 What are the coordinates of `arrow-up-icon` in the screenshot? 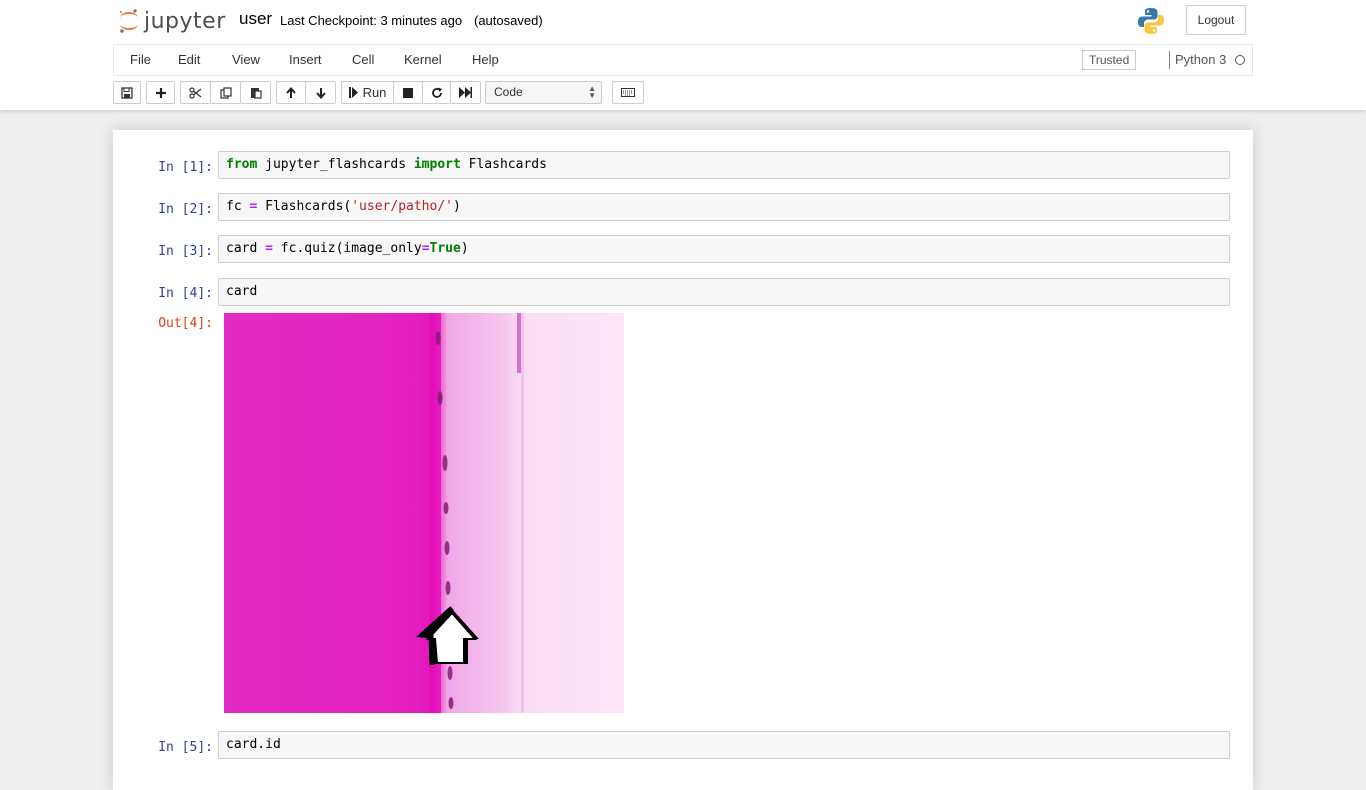 It's located at (291, 92).